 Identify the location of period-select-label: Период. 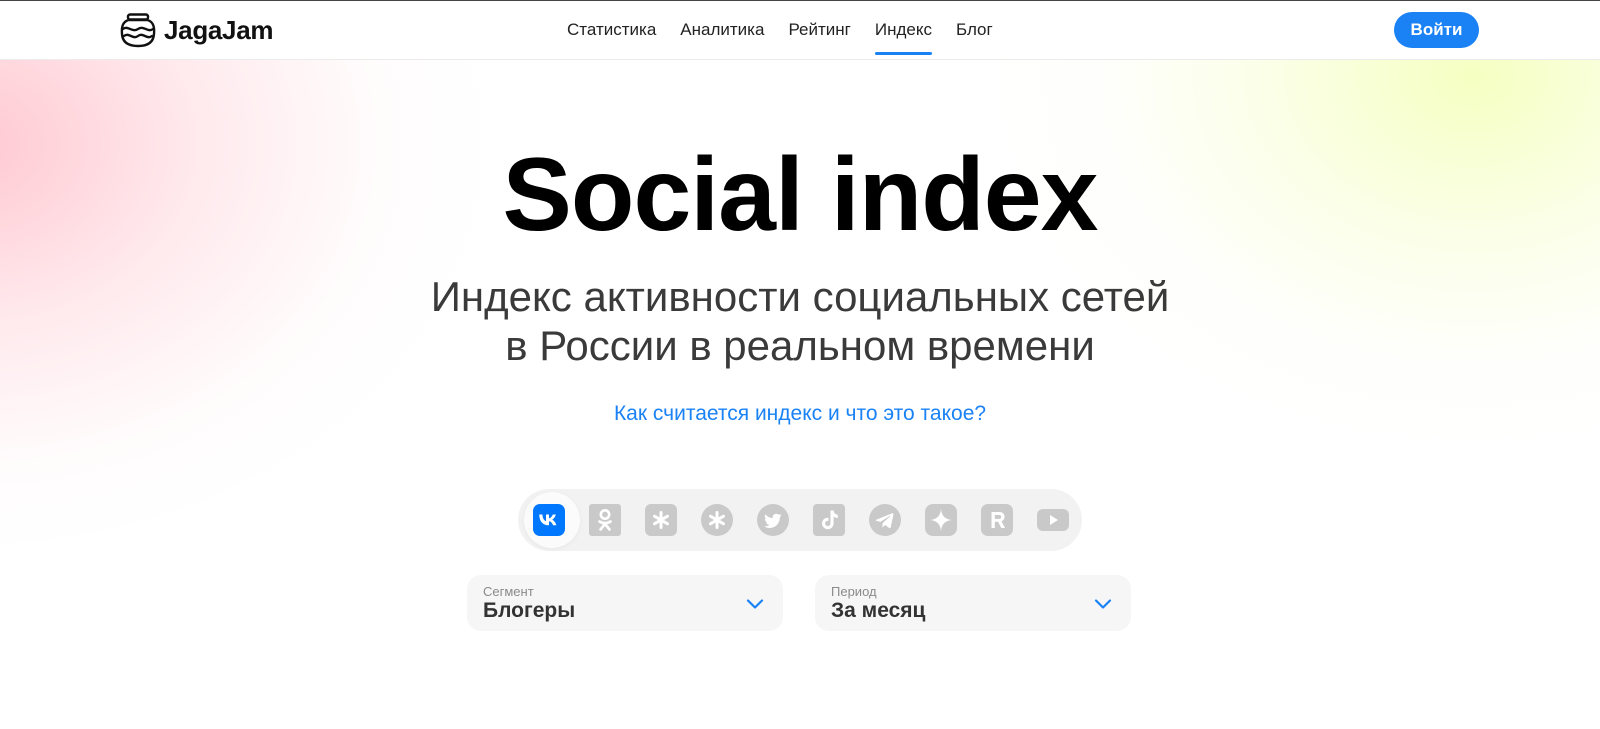
(854, 591).